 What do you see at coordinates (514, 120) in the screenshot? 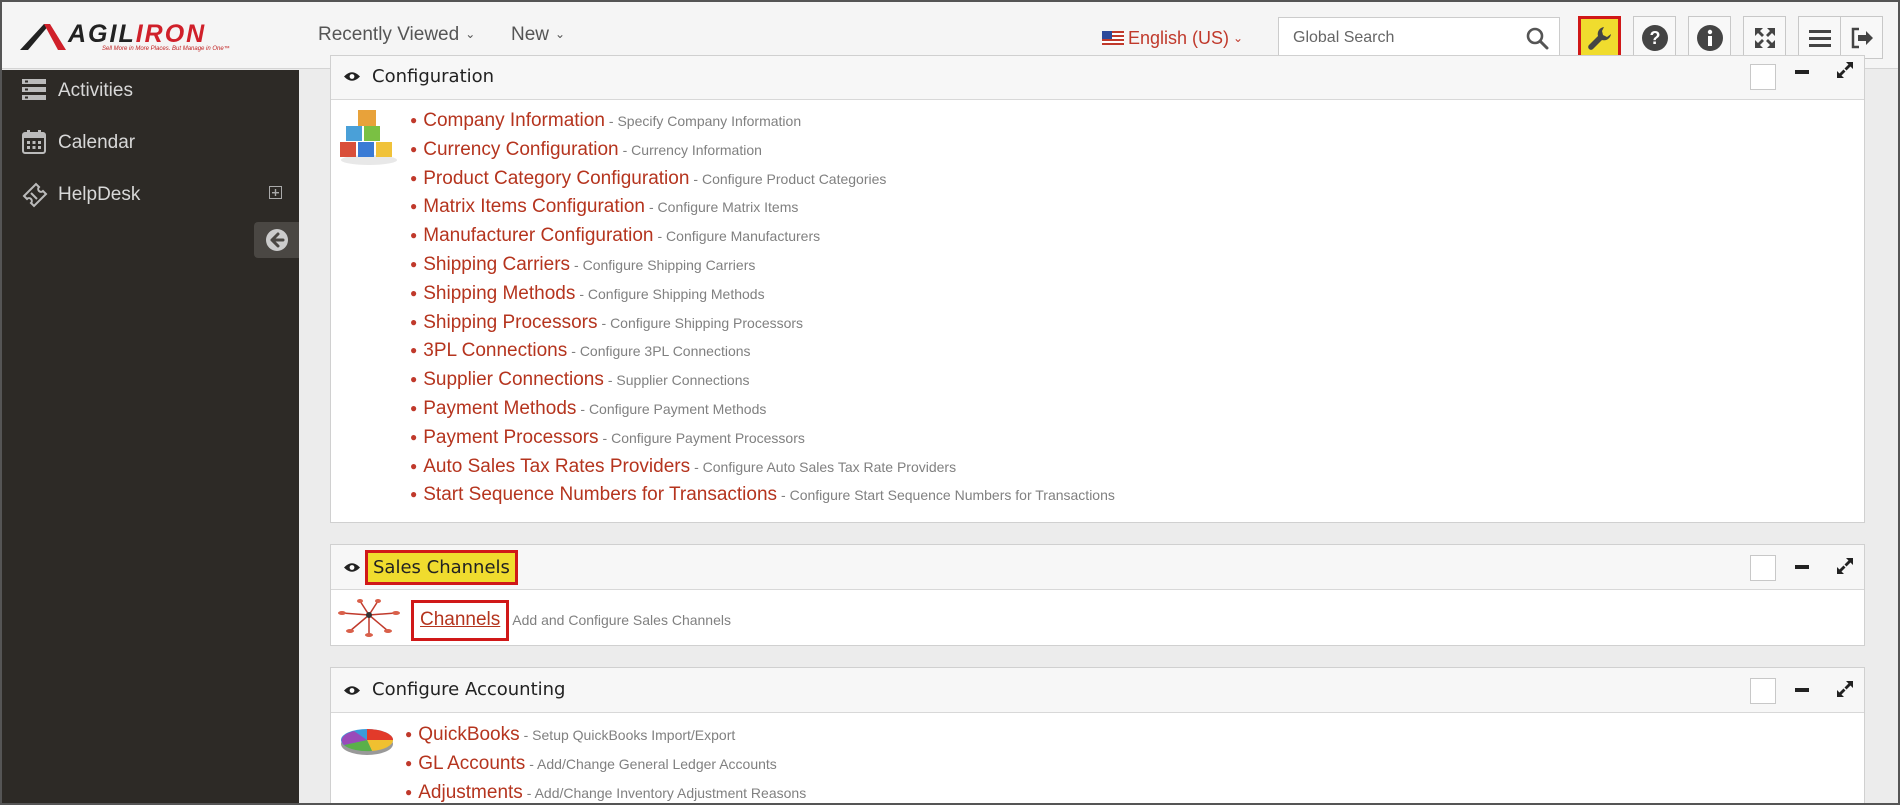
I see `company-information-link: Company Information` at bounding box center [514, 120].